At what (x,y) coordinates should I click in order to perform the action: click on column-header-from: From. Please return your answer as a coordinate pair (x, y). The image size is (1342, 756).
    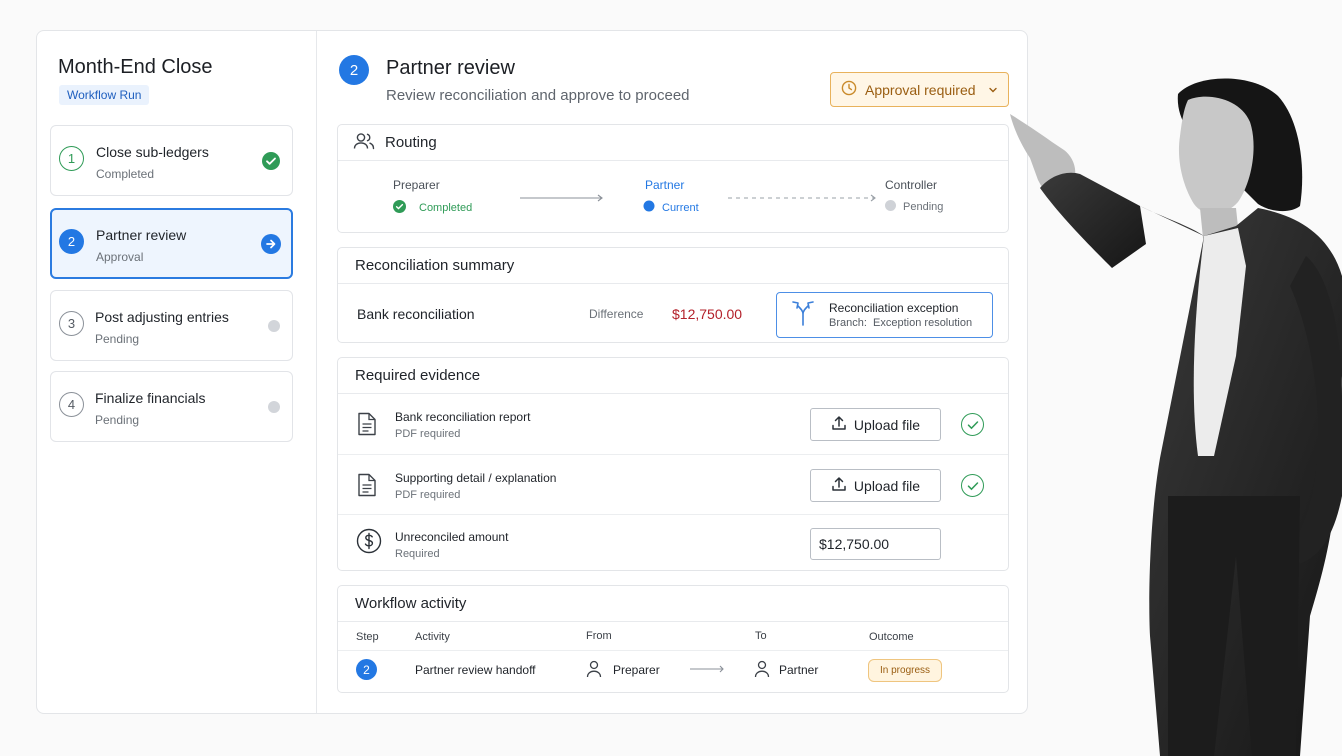
    Looking at the image, I should click on (599, 636).